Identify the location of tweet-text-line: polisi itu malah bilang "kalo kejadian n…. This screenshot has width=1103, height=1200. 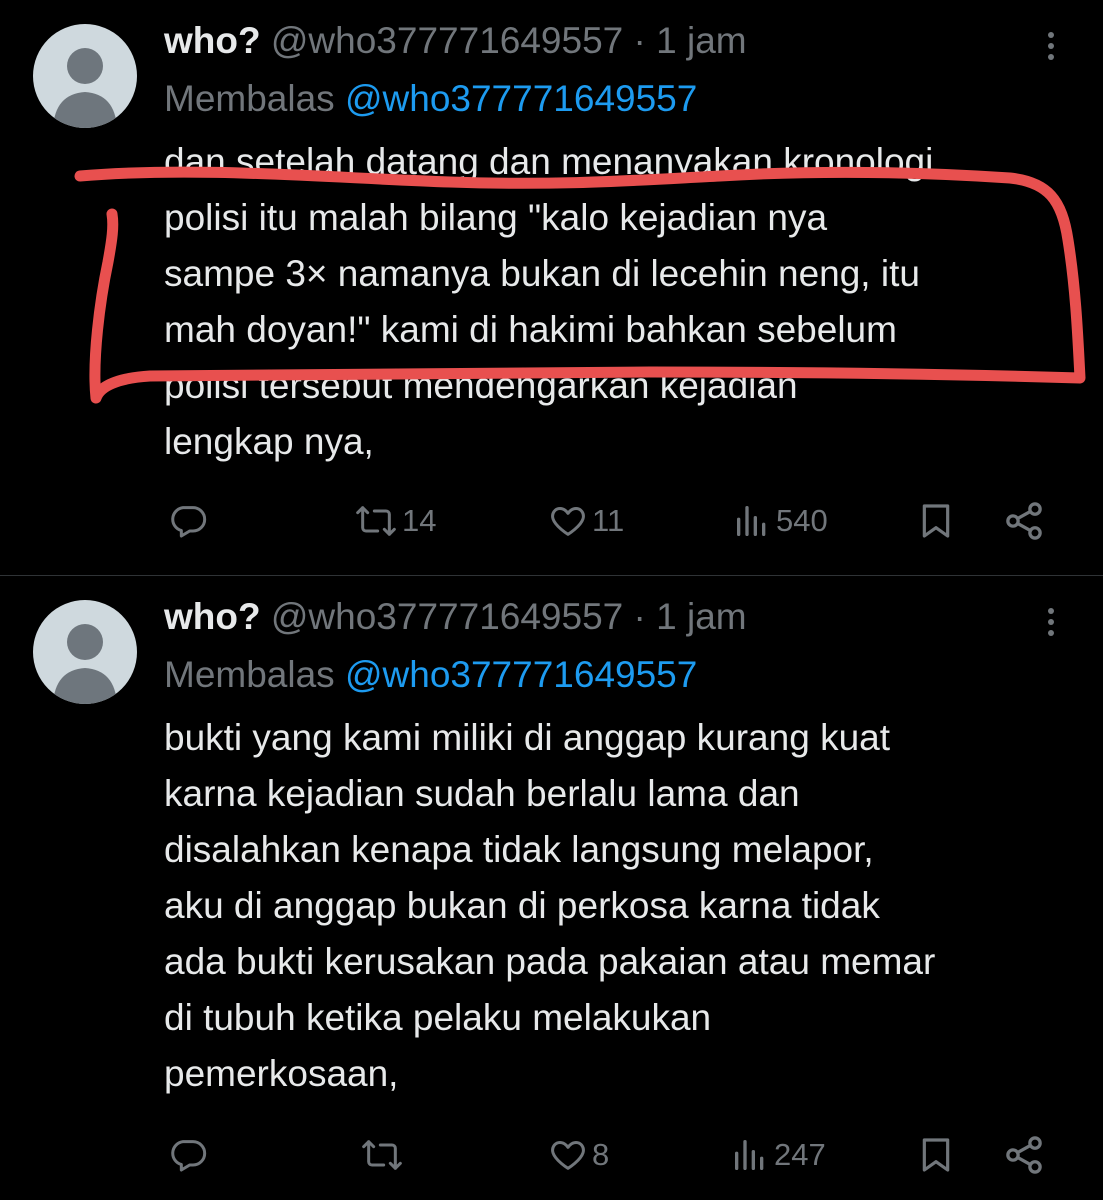
(496, 217).